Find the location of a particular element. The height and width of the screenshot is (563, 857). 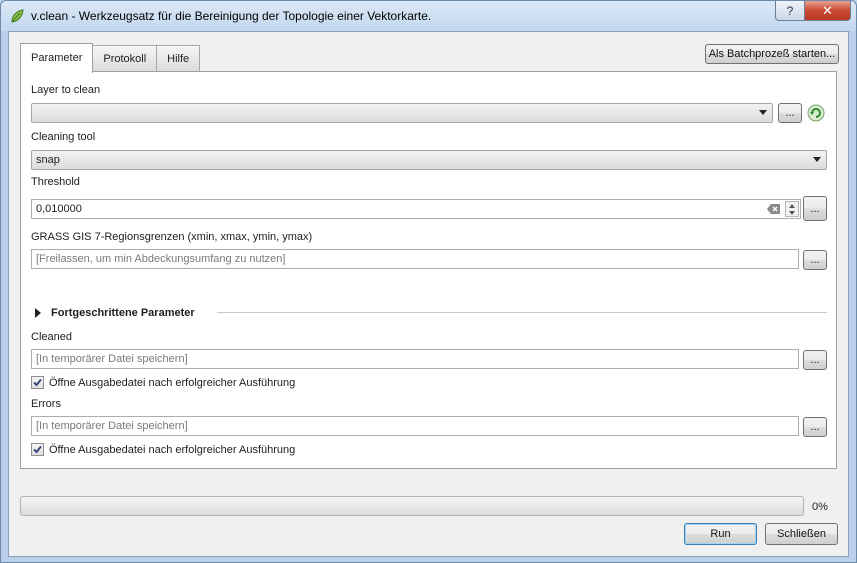

refresh-layers-icon is located at coordinates (816, 113).